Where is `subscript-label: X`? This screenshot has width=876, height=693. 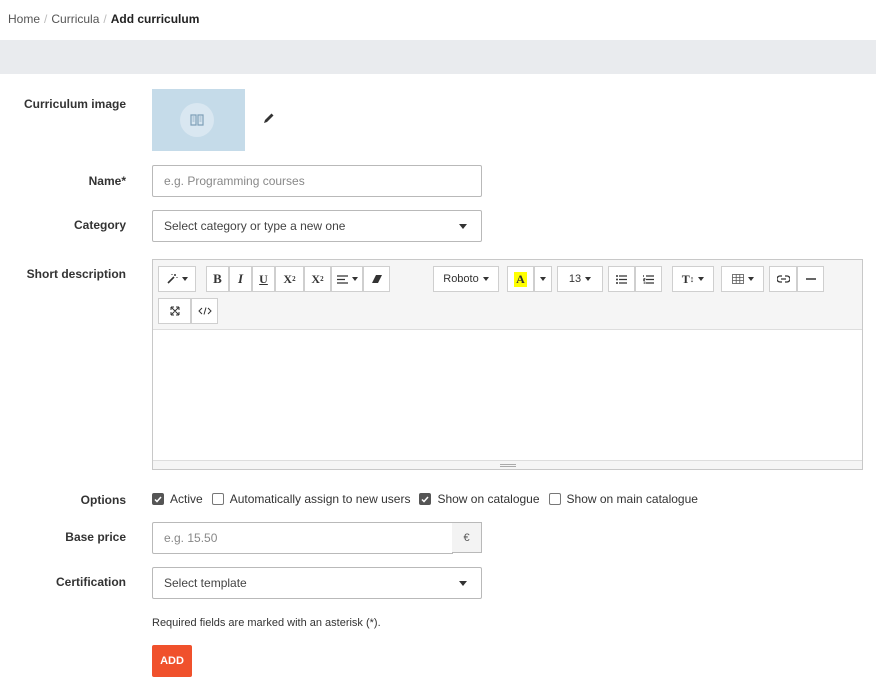
subscript-label: X is located at coordinates (316, 278).